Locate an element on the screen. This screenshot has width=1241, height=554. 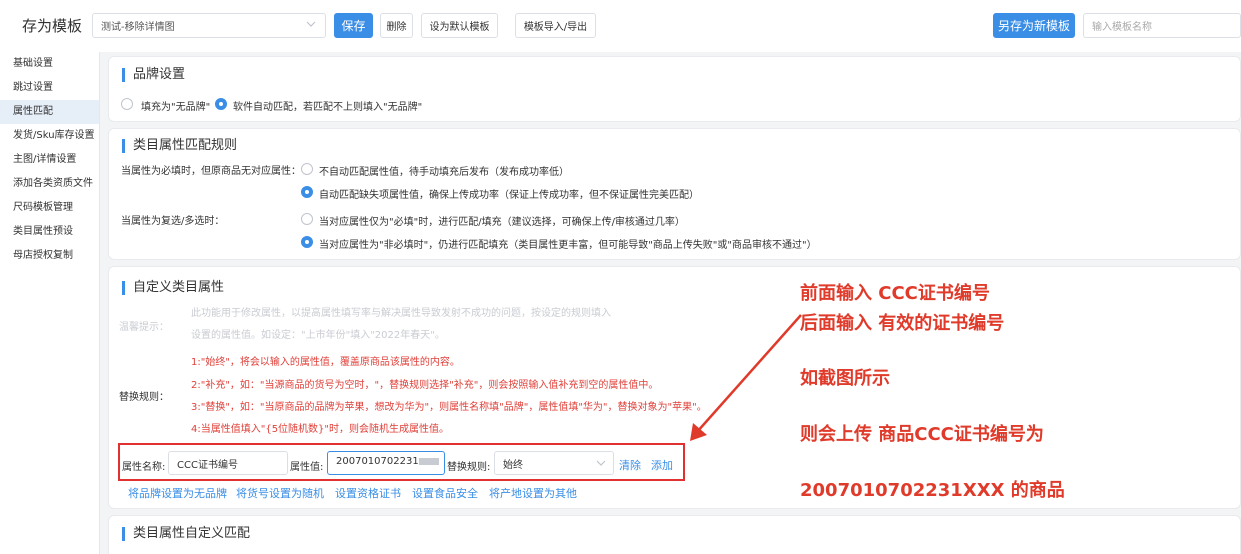
annotation-line-2: 后面输入 有效的证书编号 is located at coordinates (902, 323).